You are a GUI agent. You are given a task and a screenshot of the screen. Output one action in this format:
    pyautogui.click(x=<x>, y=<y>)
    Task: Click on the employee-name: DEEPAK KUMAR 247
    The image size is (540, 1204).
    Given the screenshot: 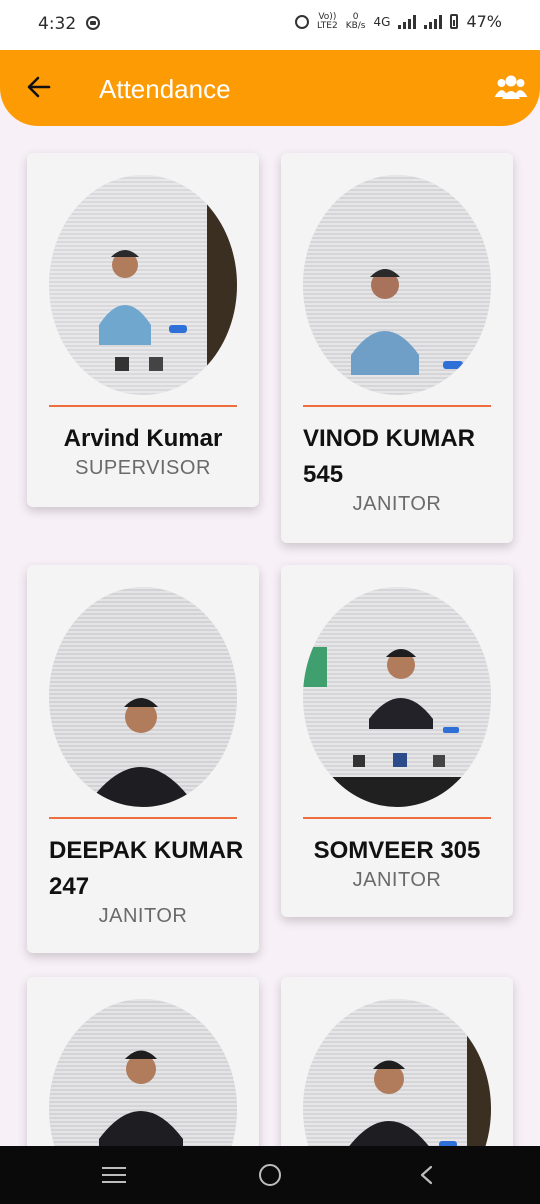 What is the action you would take?
    pyautogui.click(x=146, y=868)
    